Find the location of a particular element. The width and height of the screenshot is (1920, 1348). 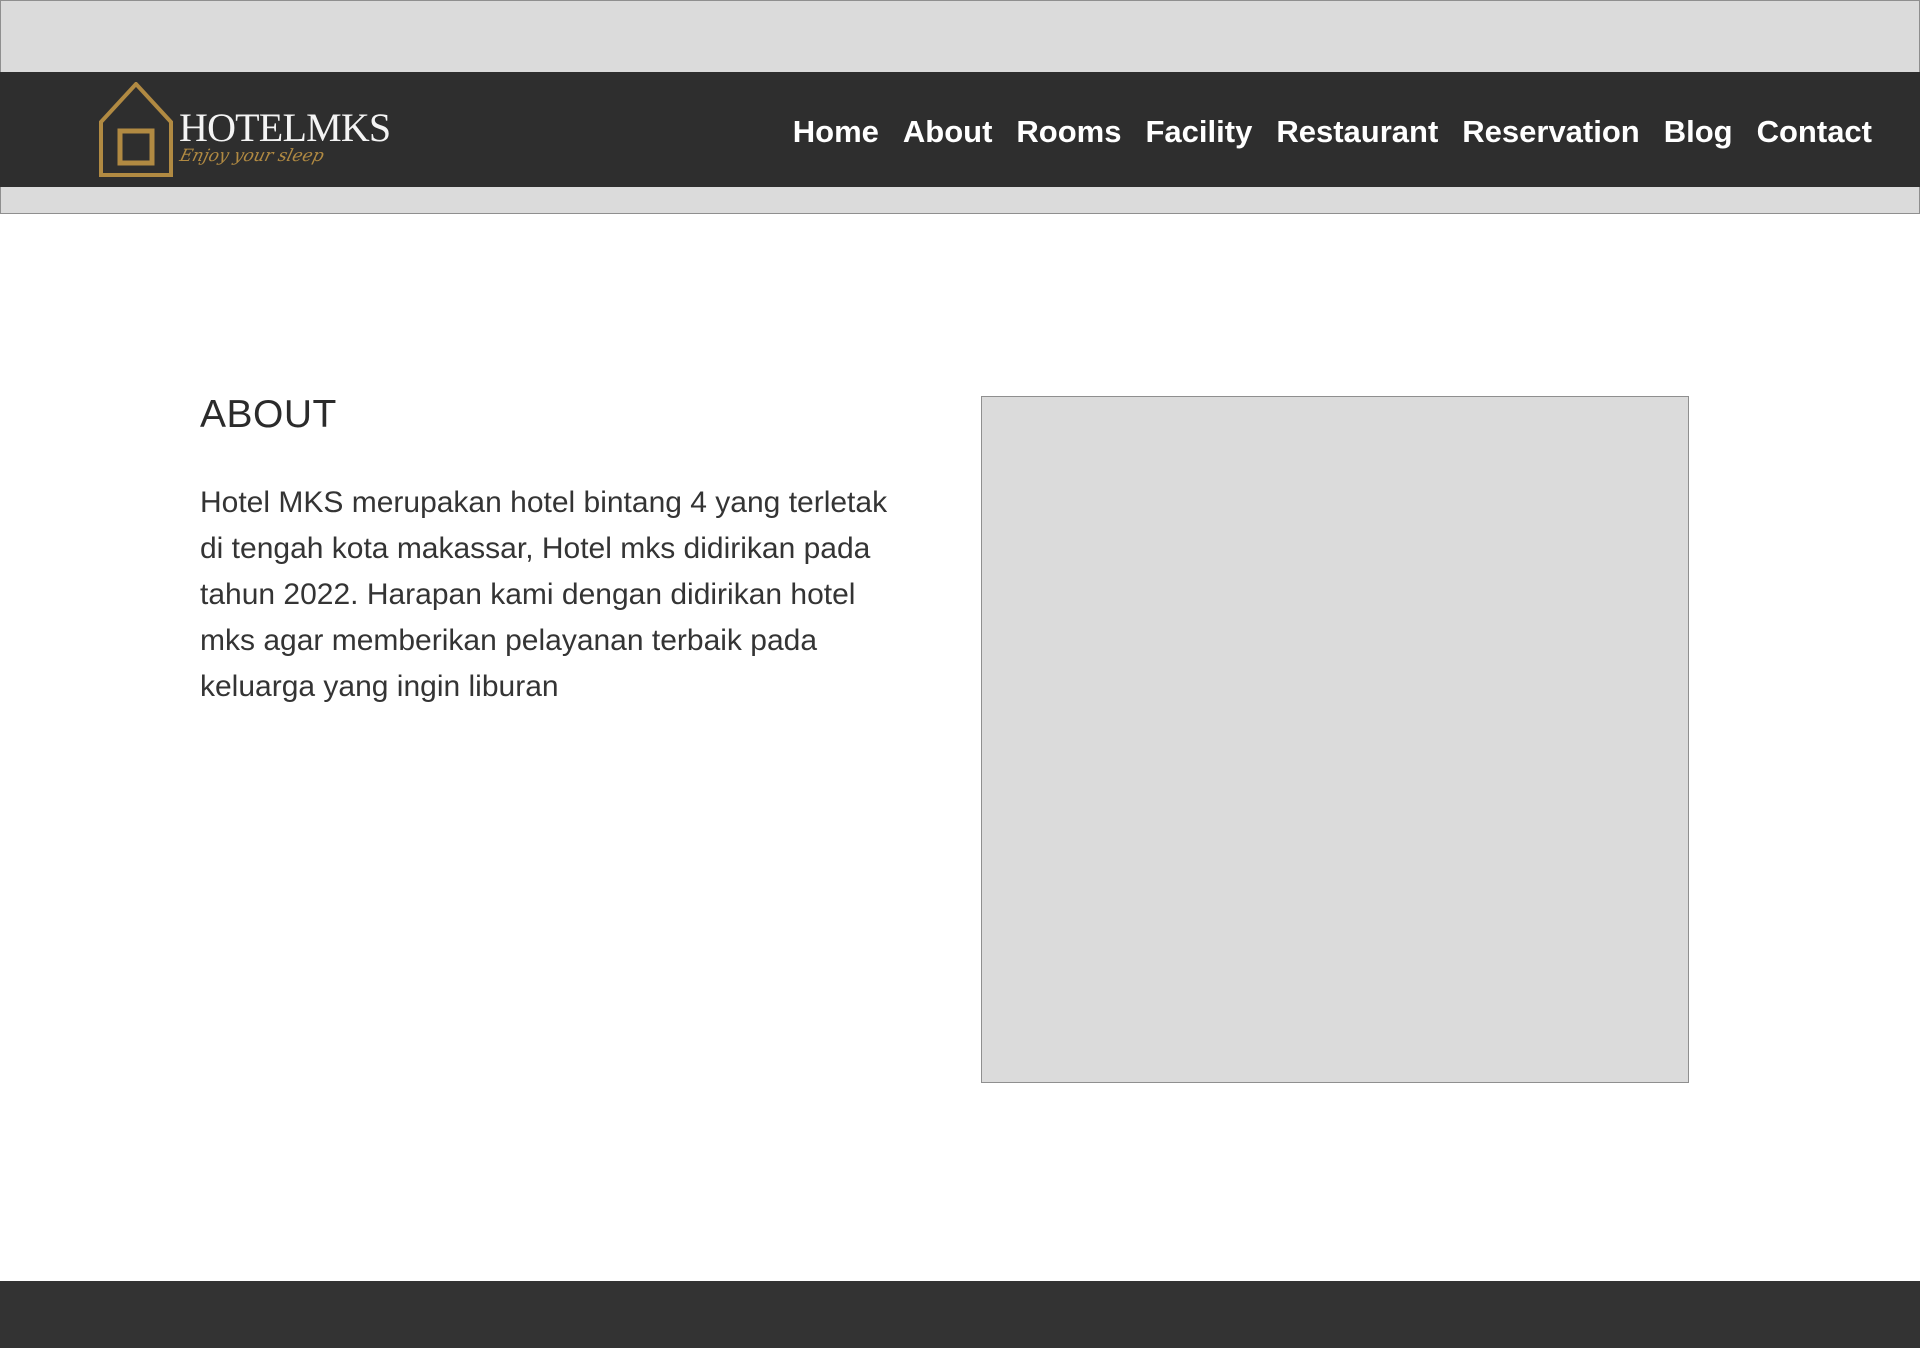

about-title: ABOUT is located at coordinates (268, 414).